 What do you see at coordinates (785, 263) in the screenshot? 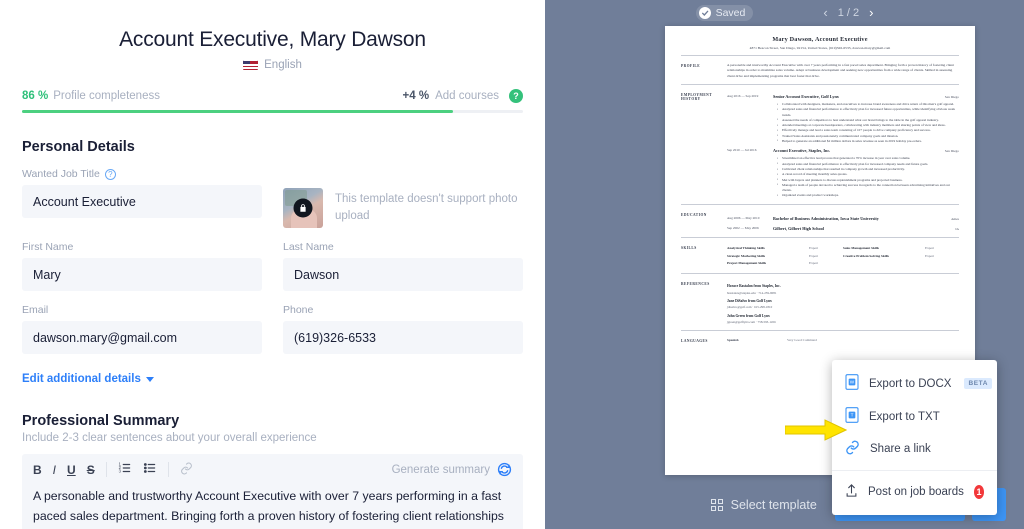
I see `resume-skill-item: Project Management Skills Expert` at bounding box center [785, 263].